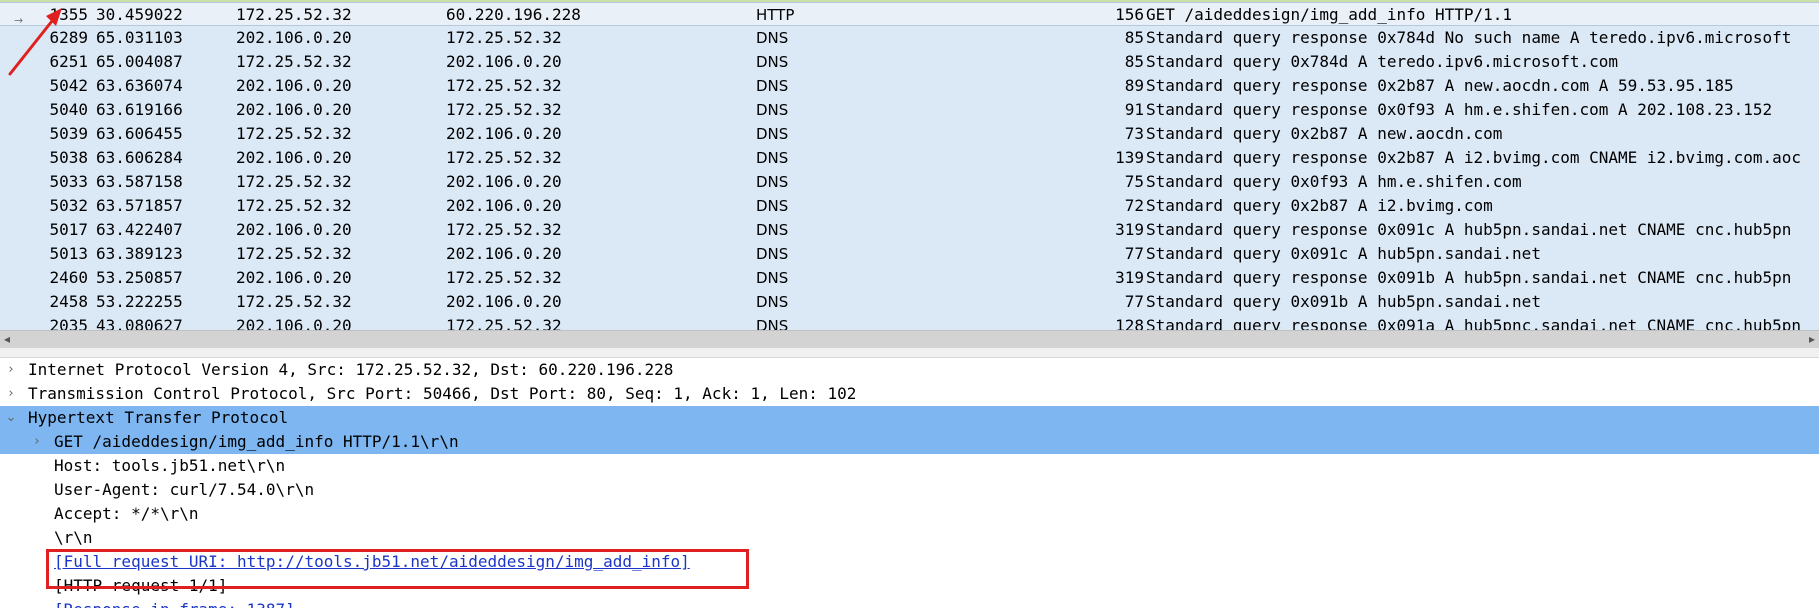 Image resolution: width=1819 pixels, height=608 pixels. I want to click on horizontal-scrollbar, so click(909, 339).